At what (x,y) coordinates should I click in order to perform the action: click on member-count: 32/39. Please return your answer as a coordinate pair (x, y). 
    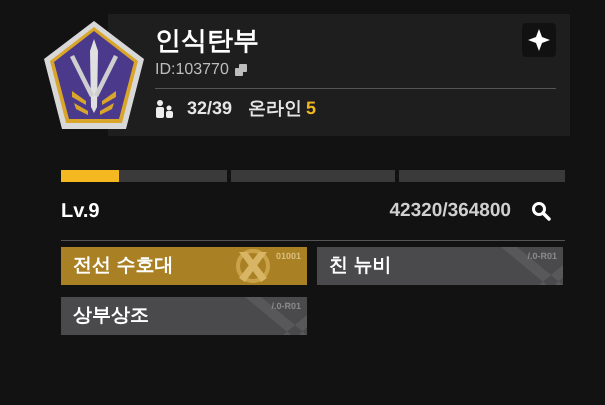
    Looking at the image, I should click on (209, 108).